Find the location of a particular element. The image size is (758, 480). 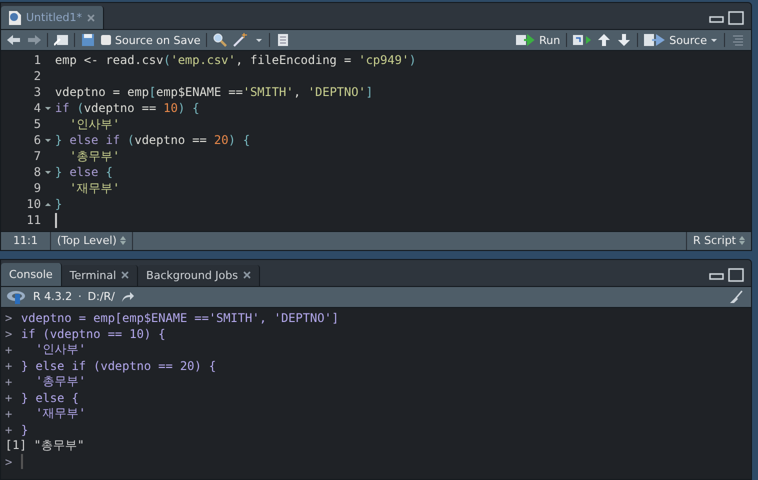

line-number: 3 is located at coordinates (36, 92).